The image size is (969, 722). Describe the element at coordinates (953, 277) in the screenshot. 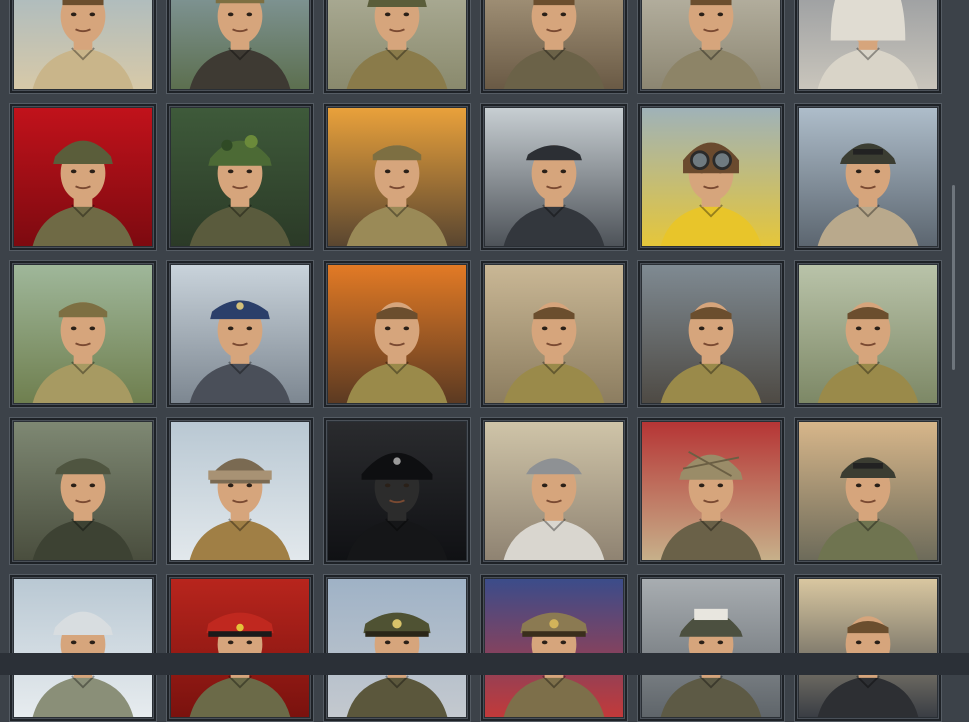

I see `scrollbar-thumb` at that location.